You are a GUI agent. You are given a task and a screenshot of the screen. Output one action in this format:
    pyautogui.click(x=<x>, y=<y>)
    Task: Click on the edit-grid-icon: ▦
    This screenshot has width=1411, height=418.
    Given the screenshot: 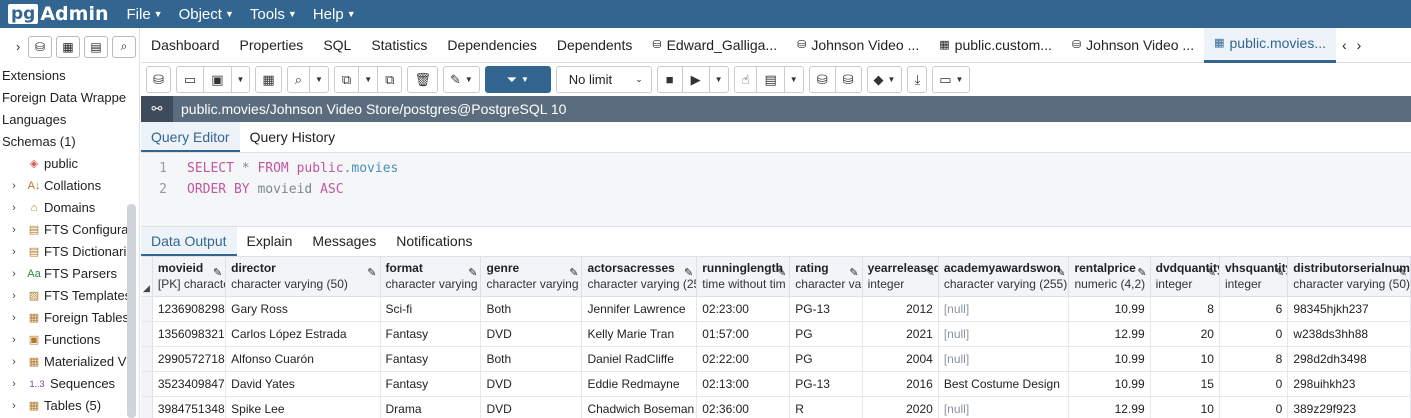 What is the action you would take?
    pyautogui.click(x=268, y=79)
    